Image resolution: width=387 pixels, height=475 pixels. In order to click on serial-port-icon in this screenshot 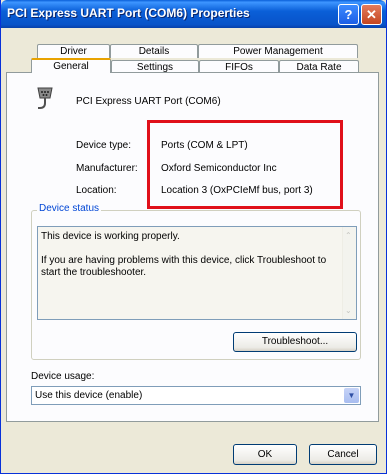, I will do `click(45, 98)`.